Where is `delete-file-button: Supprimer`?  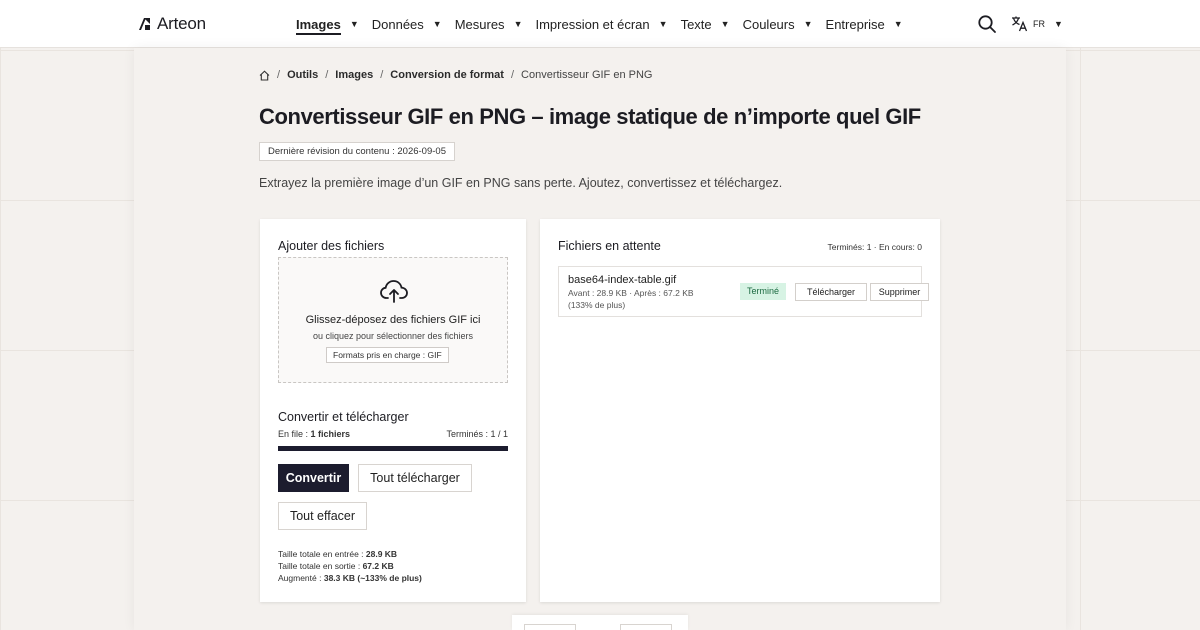
delete-file-button: Supprimer is located at coordinates (899, 292).